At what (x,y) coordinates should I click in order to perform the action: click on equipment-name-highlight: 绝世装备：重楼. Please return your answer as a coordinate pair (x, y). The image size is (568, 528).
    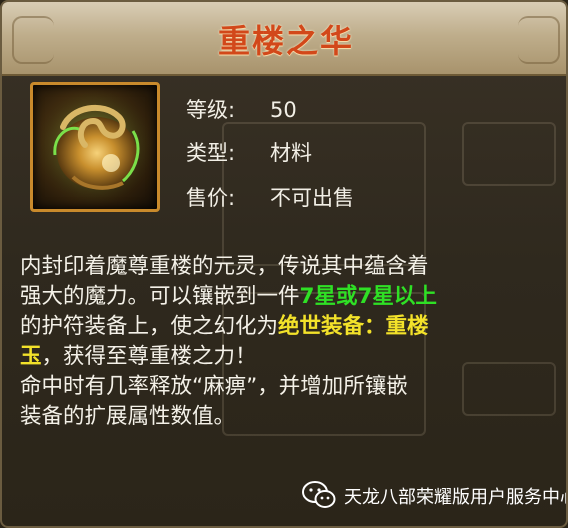
    Looking at the image, I should click on (353, 326).